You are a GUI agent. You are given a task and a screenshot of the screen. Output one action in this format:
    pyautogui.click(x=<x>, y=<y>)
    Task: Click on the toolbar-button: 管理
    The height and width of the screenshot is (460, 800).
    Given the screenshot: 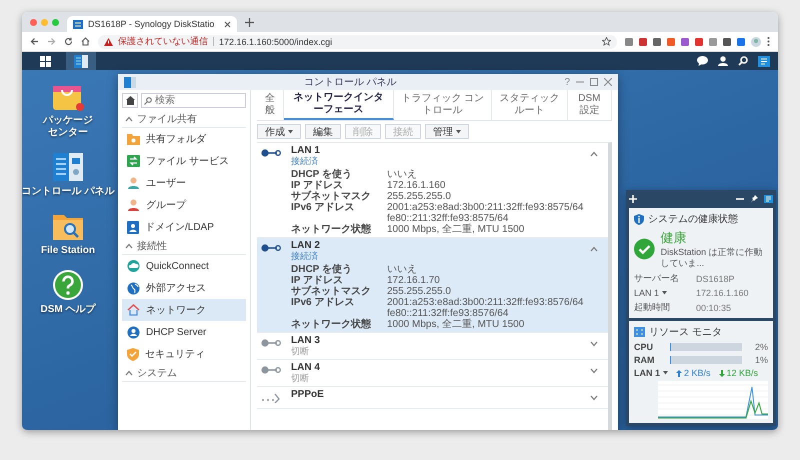 What is the action you would take?
    pyautogui.click(x=447, y=131)
    